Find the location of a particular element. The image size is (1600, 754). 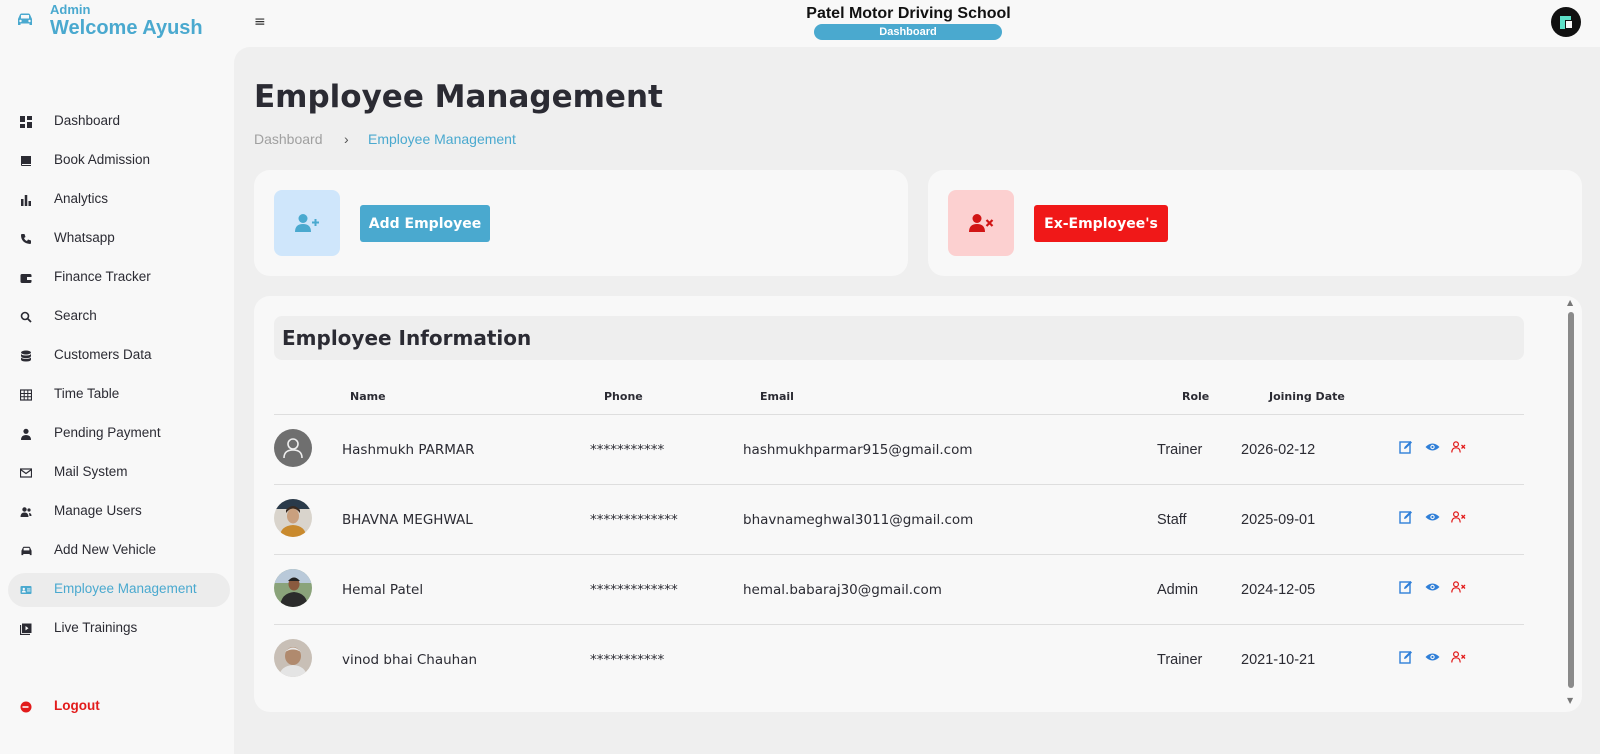

employee-email: hashmukhparmar915@gmail.com is located at coordinates (858, 450).